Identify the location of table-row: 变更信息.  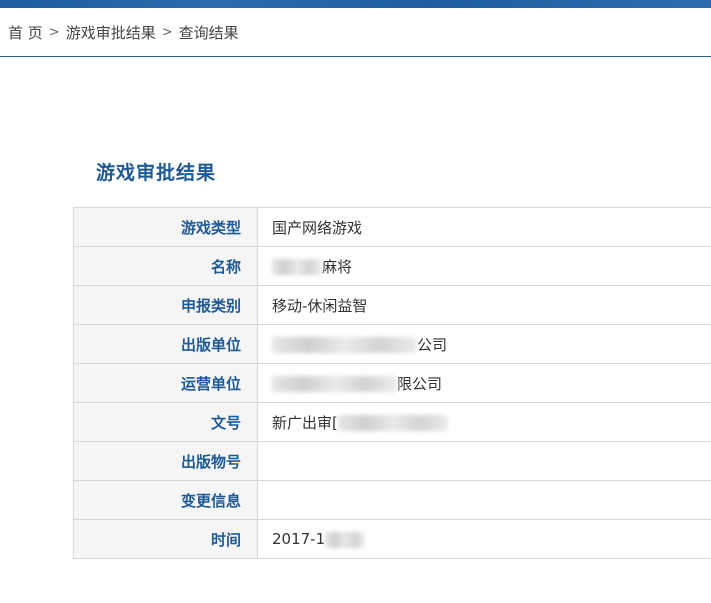
(392, 500).